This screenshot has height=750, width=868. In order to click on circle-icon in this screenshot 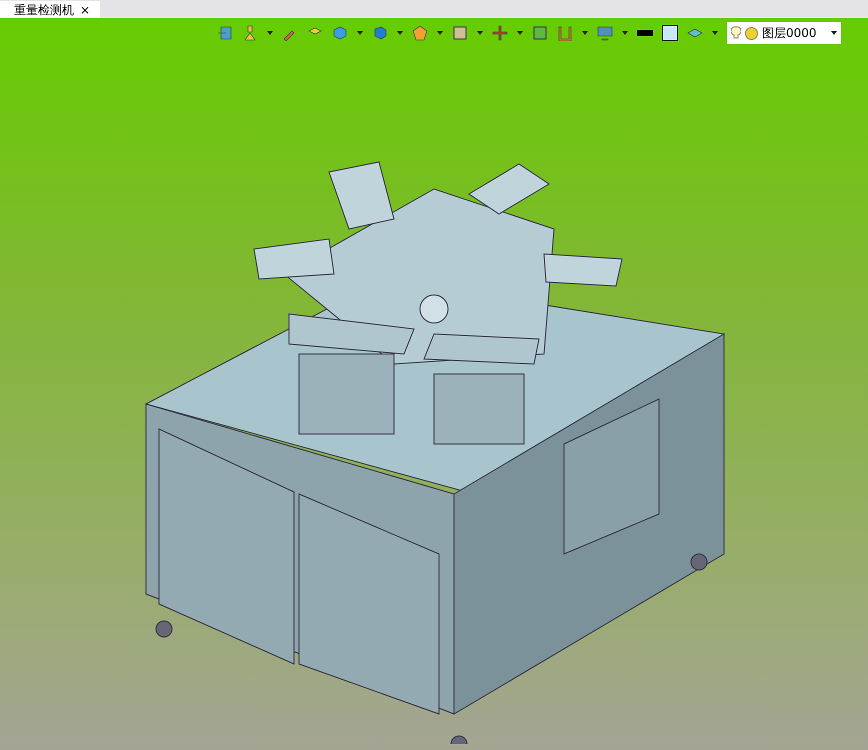, I will do `click(751, 33)`.